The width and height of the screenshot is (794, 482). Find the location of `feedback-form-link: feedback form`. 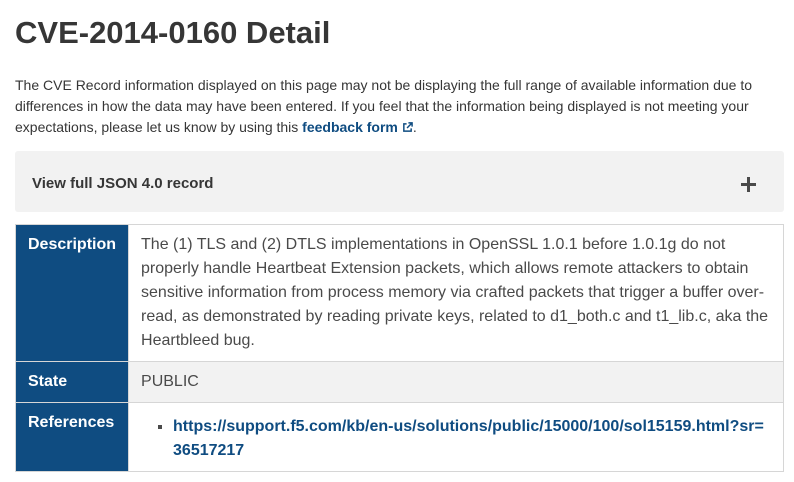

feedback-form-link: feedback form is located at coordinates (357, 127).